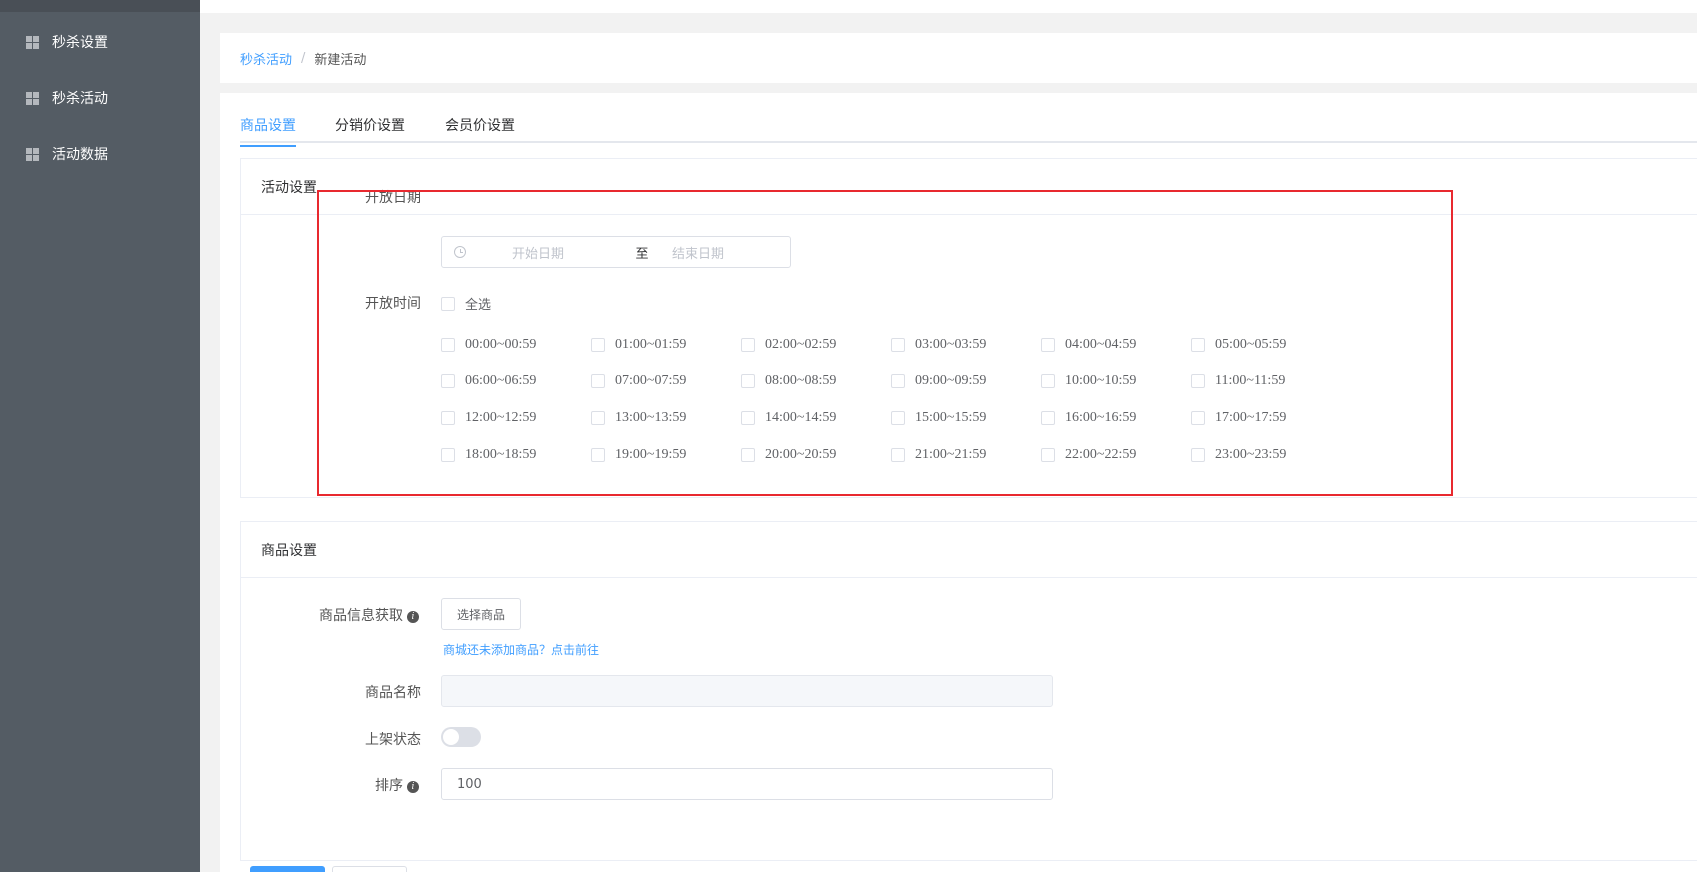 This screenshot has height=872, width=1697. I want to click on time-slot-checkbox: 07:00~07:59, so click(638, 381).